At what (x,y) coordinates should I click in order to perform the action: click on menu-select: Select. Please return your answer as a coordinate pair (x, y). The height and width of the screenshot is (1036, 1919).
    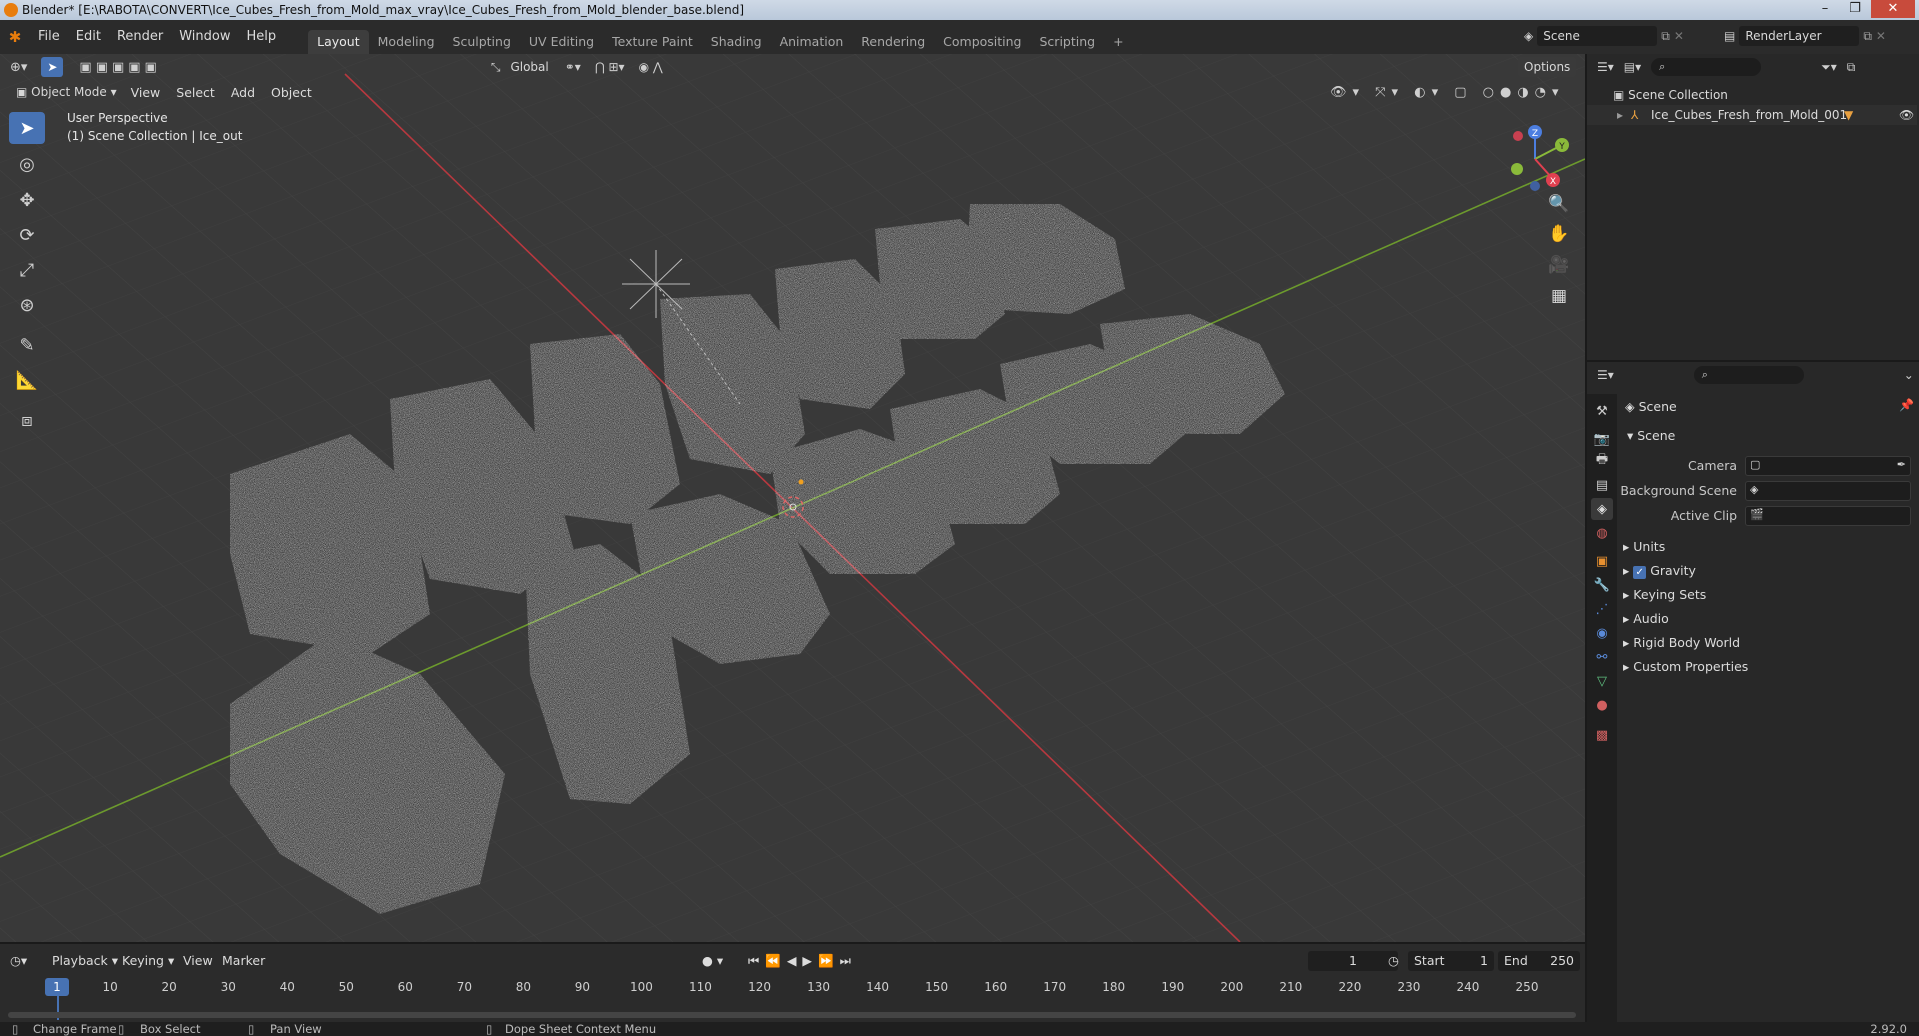
    Looking at the image, I should click on (195, 92).